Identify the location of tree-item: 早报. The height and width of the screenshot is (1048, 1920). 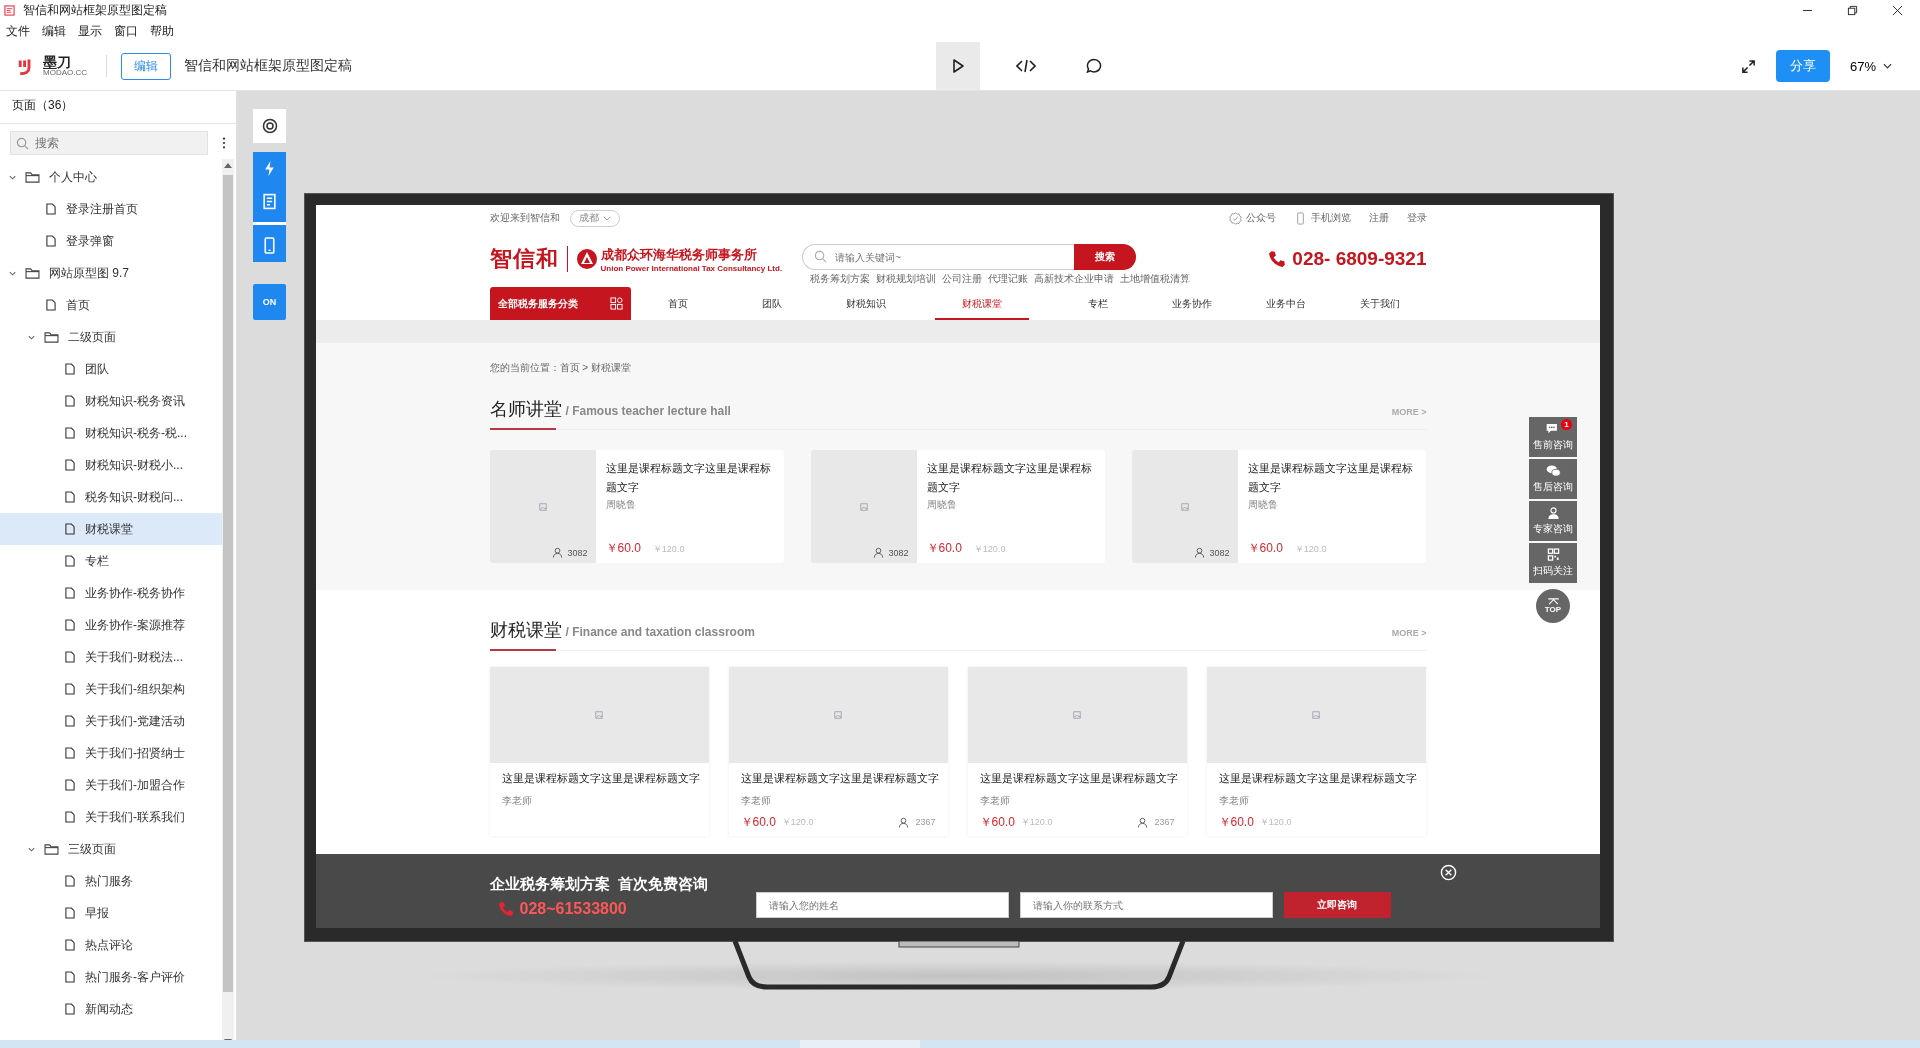
(111, 913).